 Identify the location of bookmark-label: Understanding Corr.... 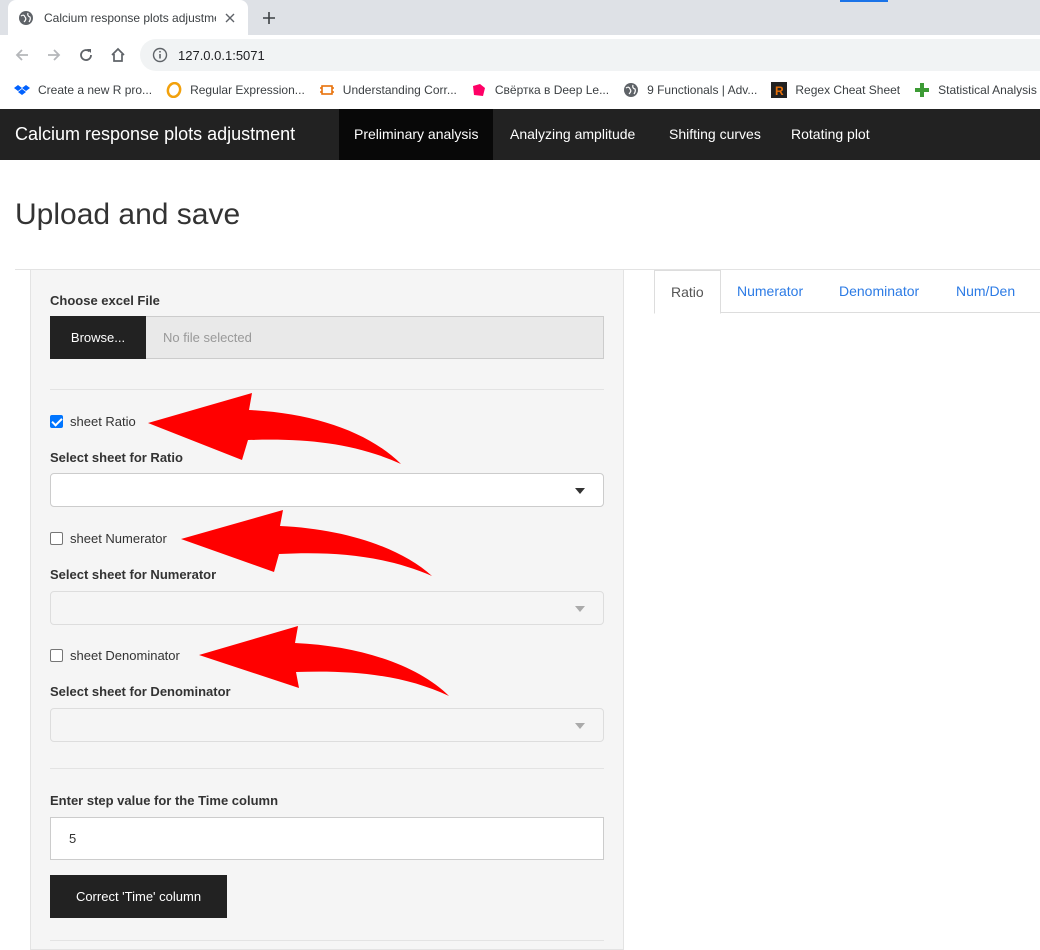
(399, 90).